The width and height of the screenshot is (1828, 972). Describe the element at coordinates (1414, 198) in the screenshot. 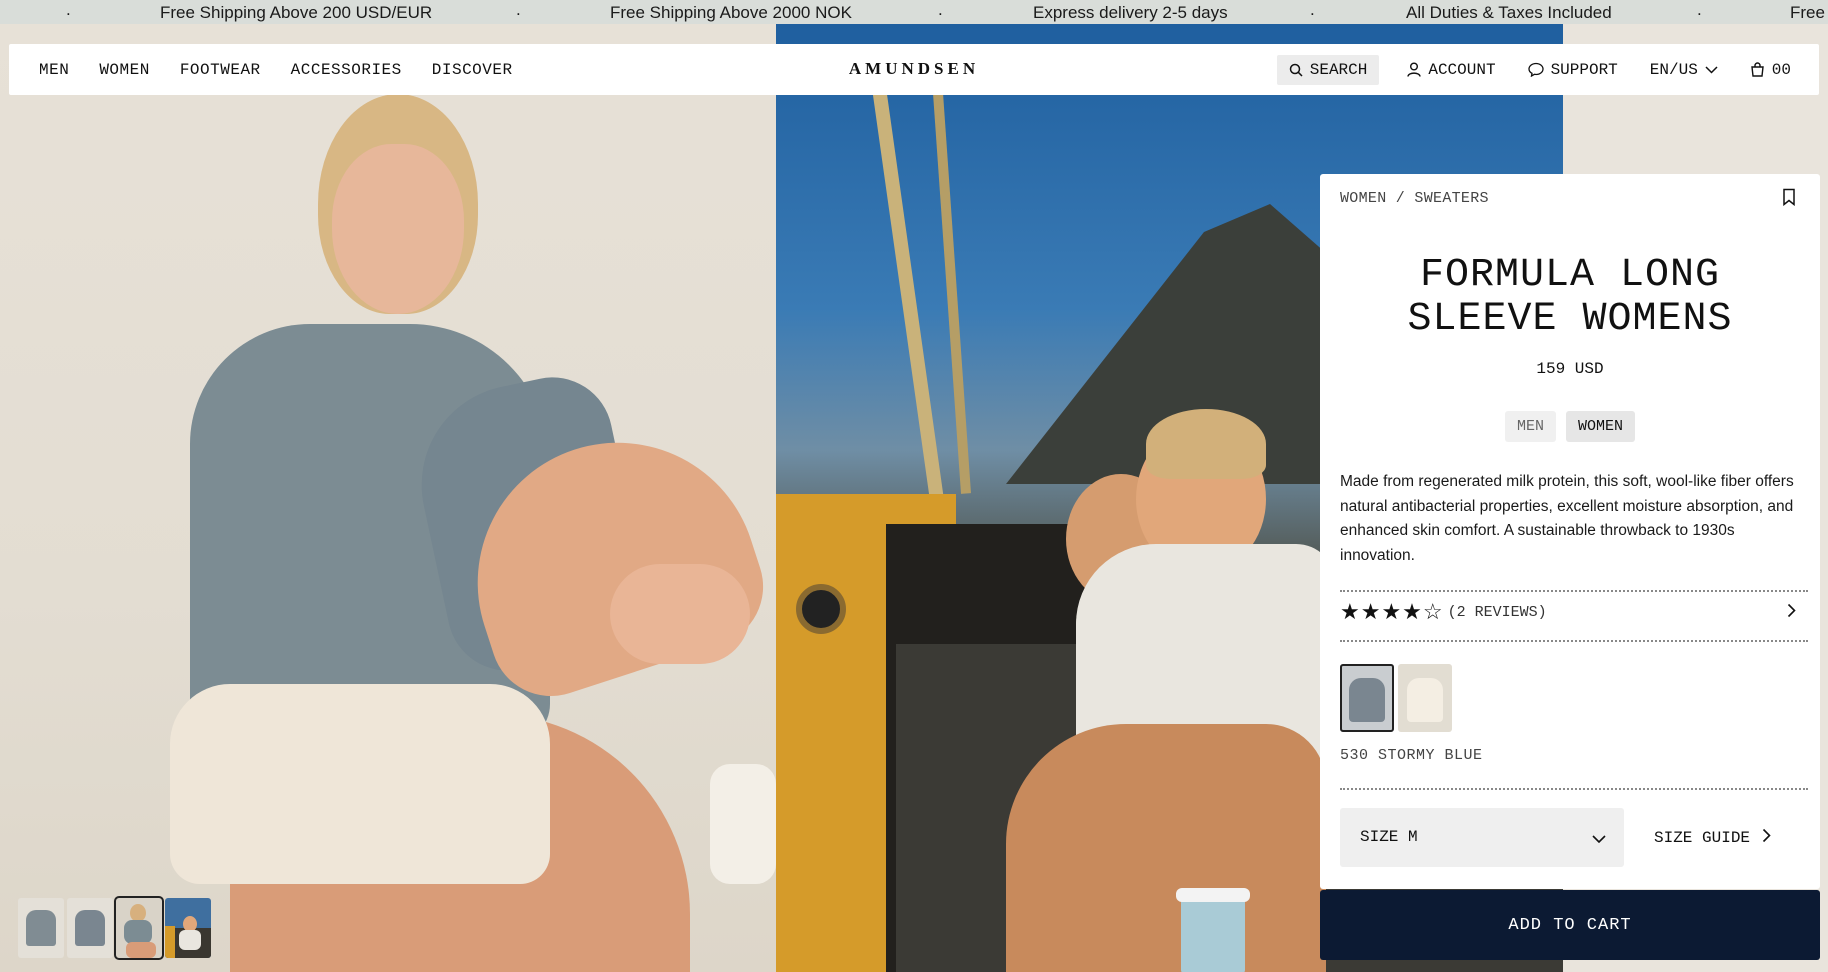

I see `breadcrumb: WOMEN / SWEATERS` at that location.